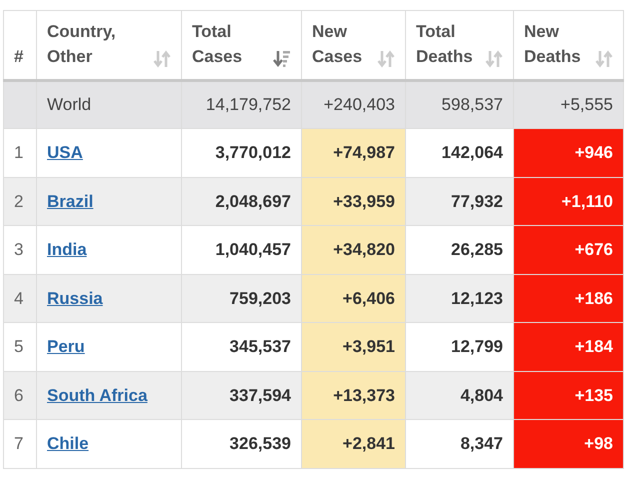 The height and width of the screenshot is (494, 633). What do you see at coordinates (359, 104) in the screenshot?
I see `table-cell: +240,403` at bounding box center [359, 104].